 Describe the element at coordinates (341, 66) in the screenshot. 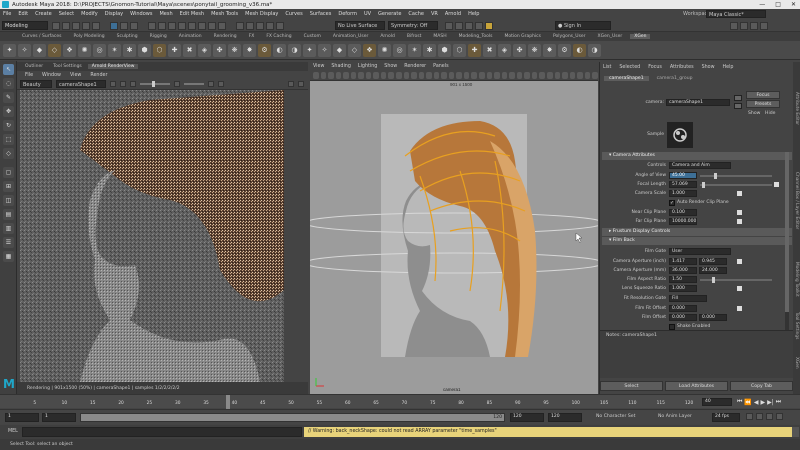

I see `vp-menu-shading: Shading` at that location.